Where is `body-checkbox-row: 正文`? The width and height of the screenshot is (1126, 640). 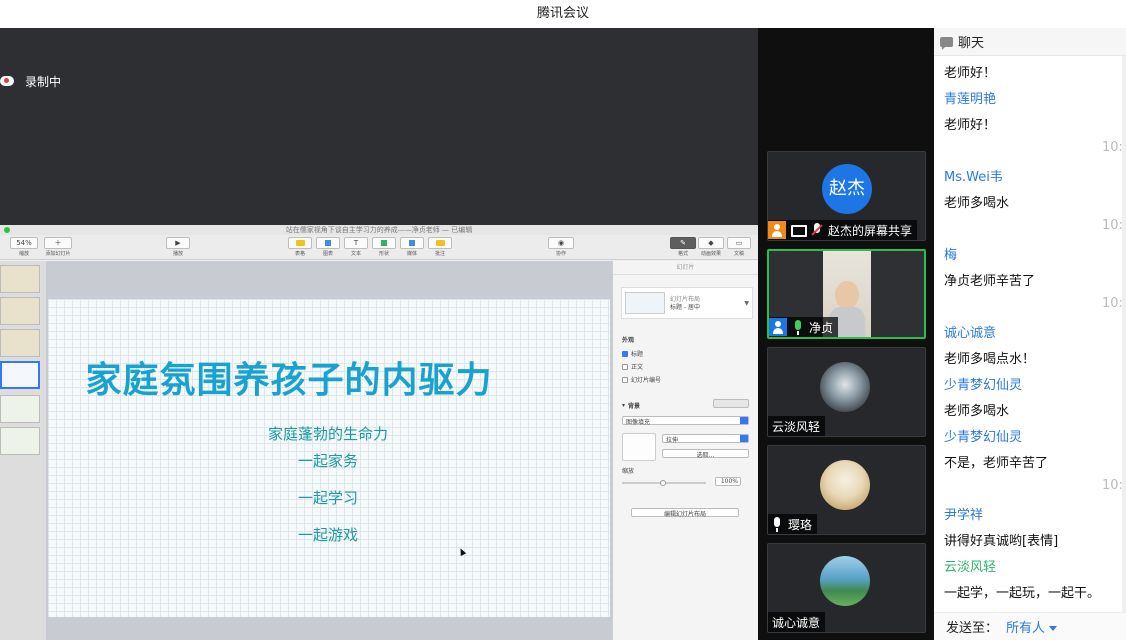 body-checkbox-row: 正文 is located at coordinates (632, 366).